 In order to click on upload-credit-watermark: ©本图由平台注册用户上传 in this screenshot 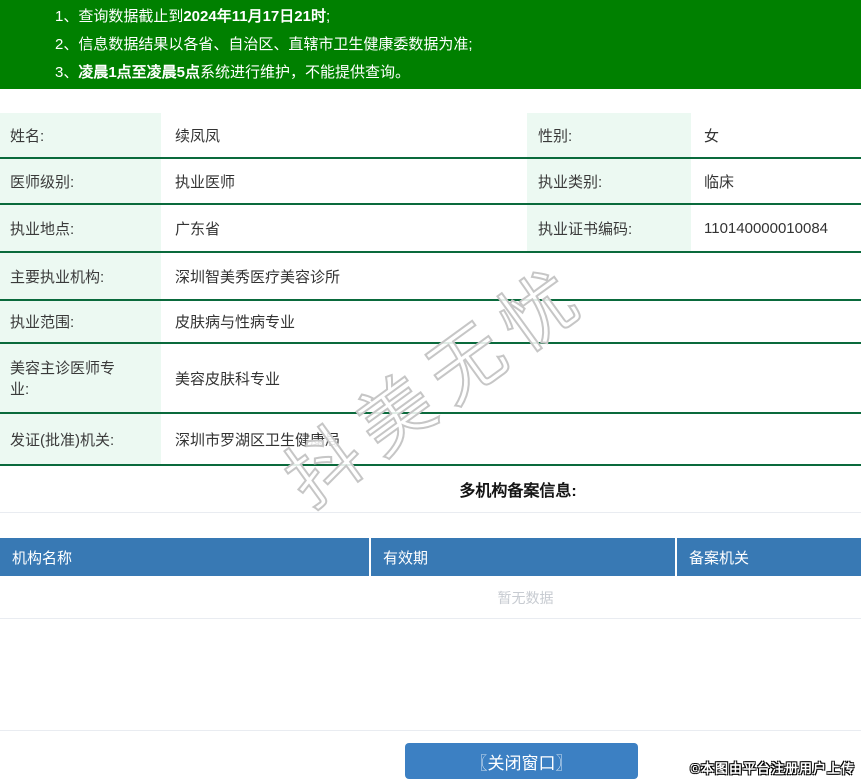, I will do `click(772, 768)`.